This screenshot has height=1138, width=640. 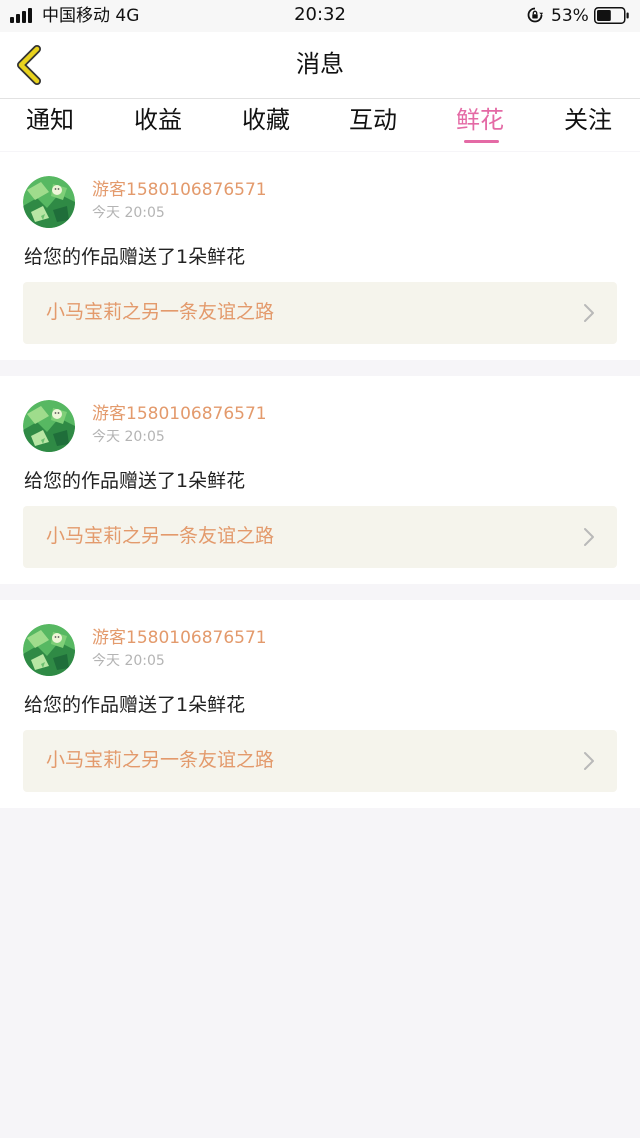 What do you see at coordinates (320, 125) in the screenshot?
I see `tab-bar: 通知 收益 收藏 互动 鲜花 关注` at bounding box center [320, 125].